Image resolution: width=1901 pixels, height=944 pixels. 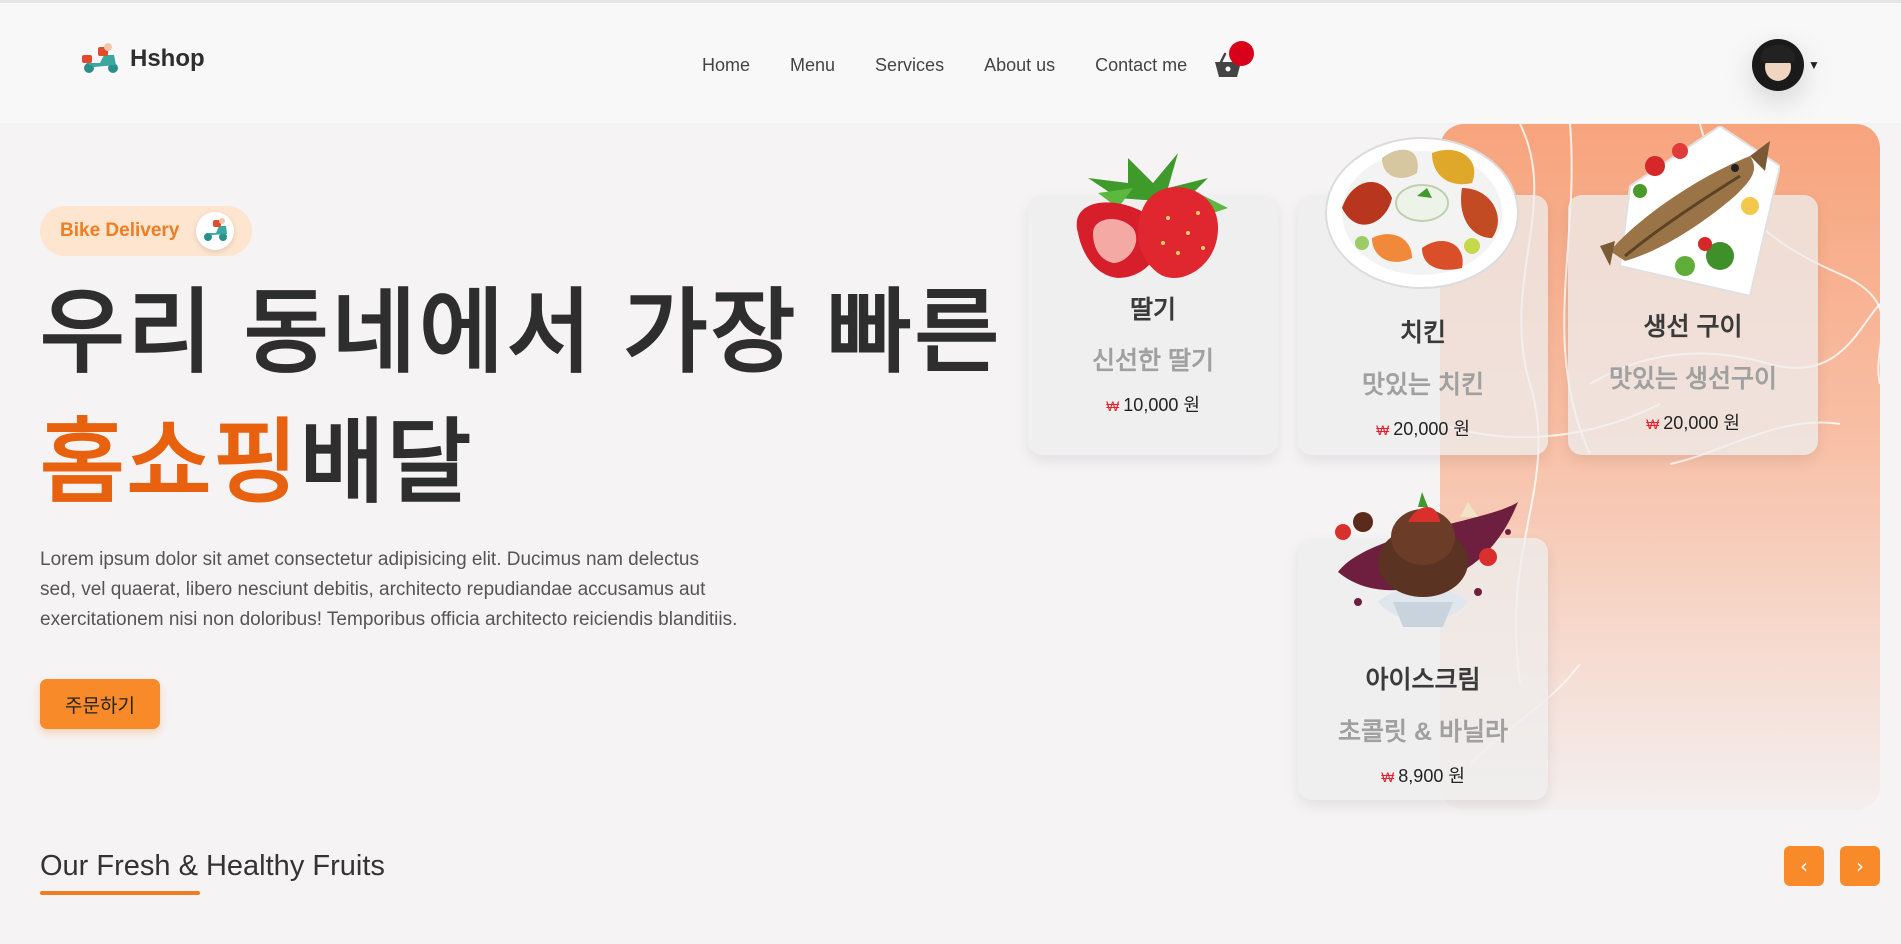 I want to click on cart-badge, so click(x=1241, y=53).